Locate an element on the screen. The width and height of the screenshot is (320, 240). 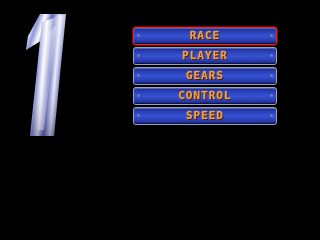
menu-item-player: PLAYER is located at coordinates (205, 56).